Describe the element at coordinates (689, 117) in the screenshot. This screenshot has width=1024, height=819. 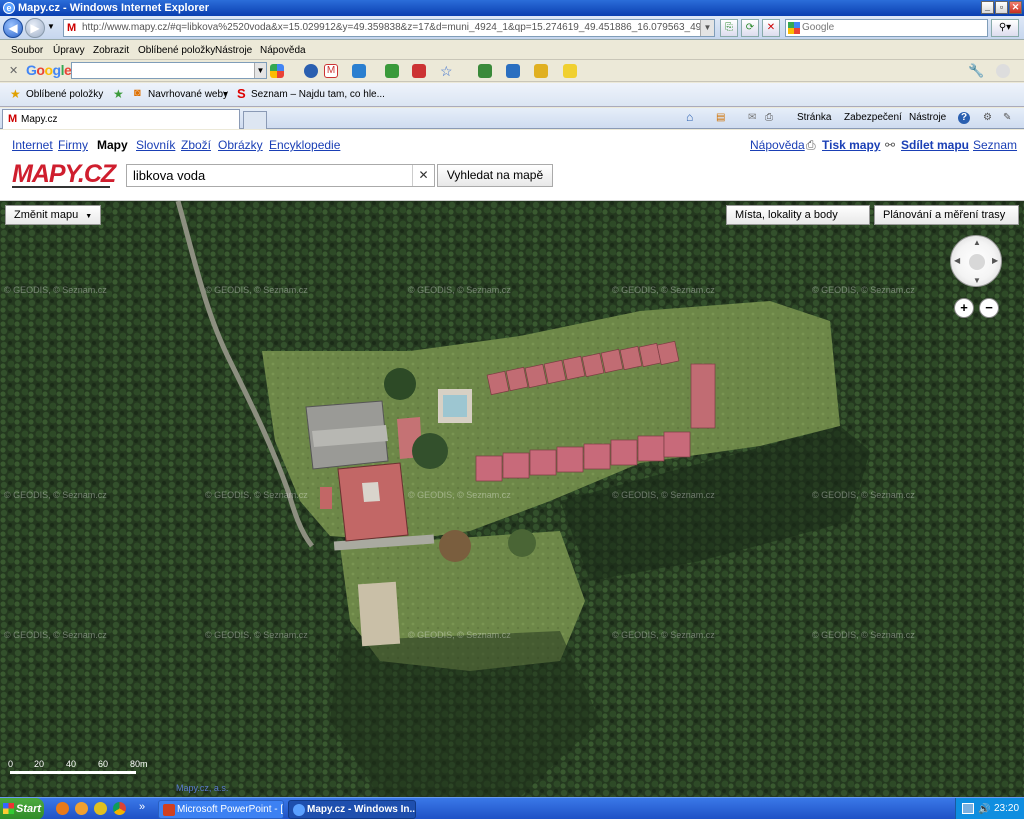
I see `home-icon: ⌂` at that location.